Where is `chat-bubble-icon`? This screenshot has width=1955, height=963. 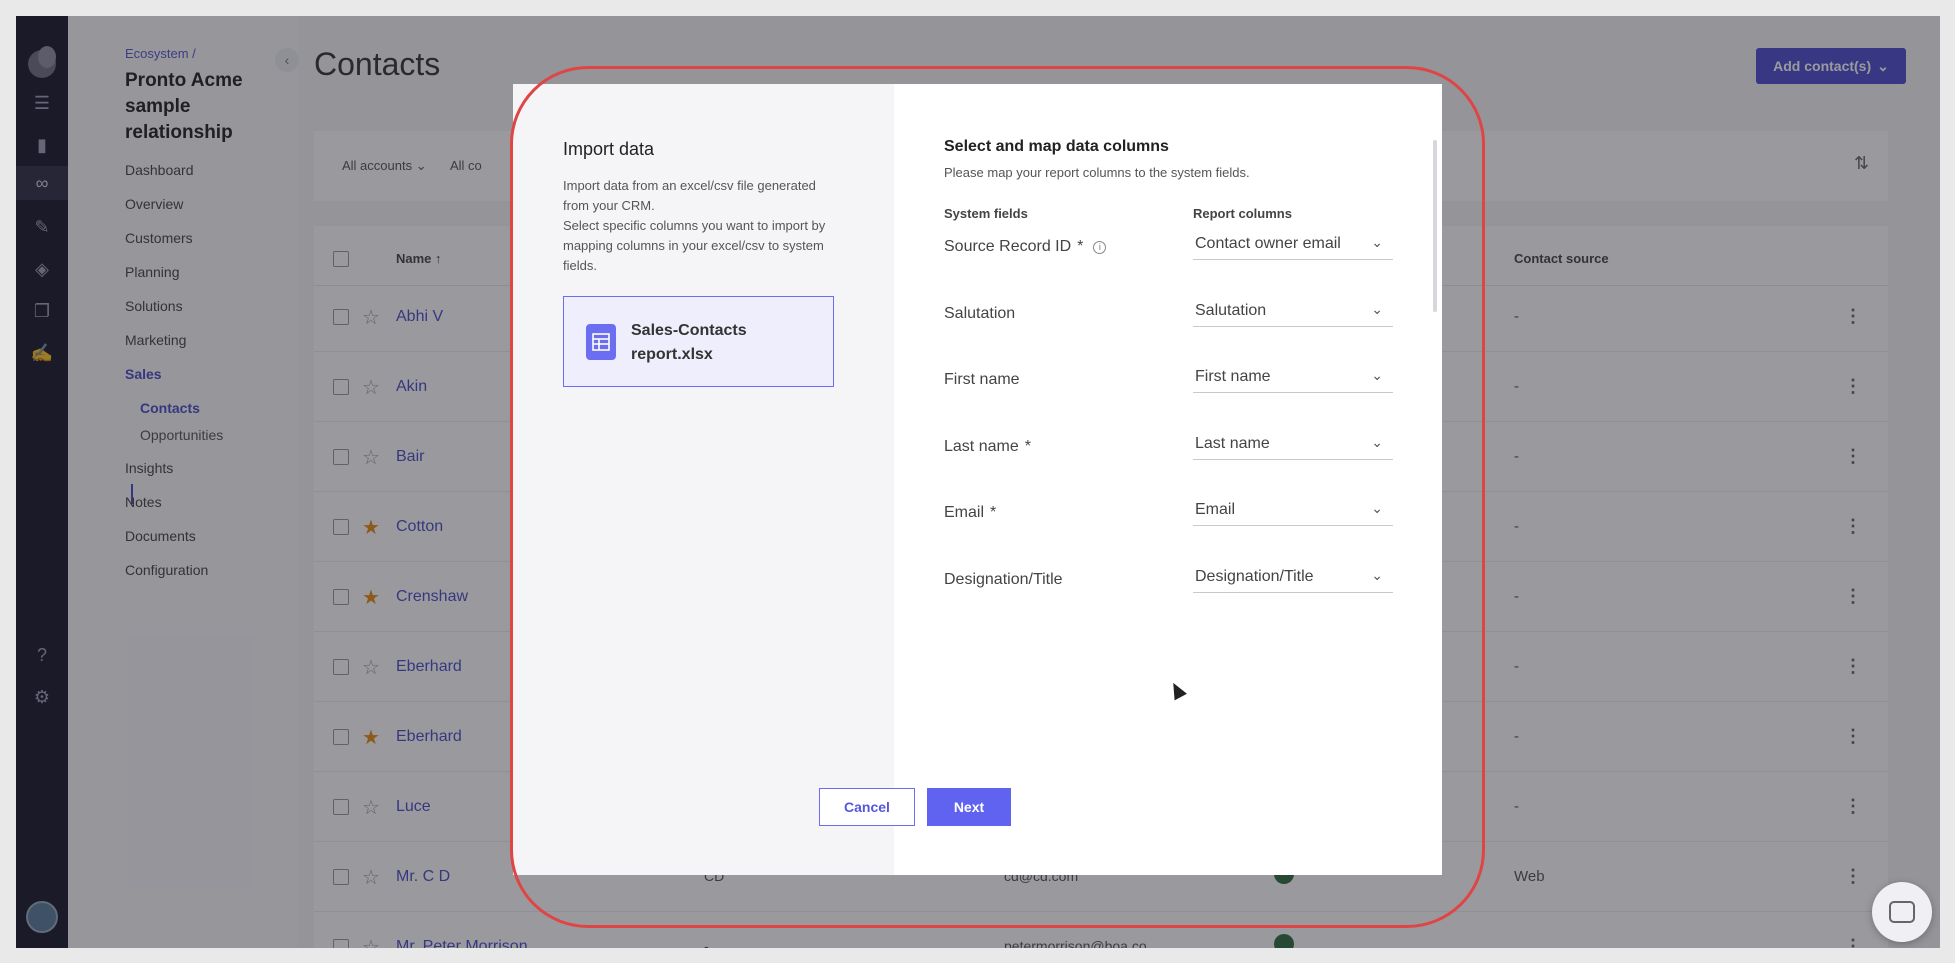
chat-bubble-icon is located at coordinates (1902, 912).